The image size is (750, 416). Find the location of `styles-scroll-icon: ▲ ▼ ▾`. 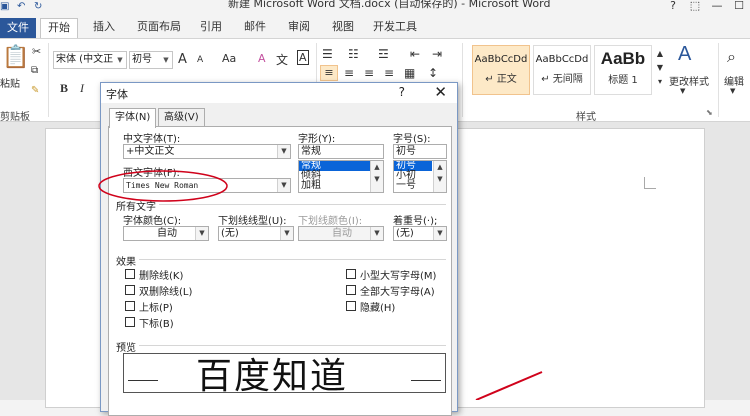

styles-scroll-icon: ▲ ▼ ▾ is located at coordinates (660, 68).